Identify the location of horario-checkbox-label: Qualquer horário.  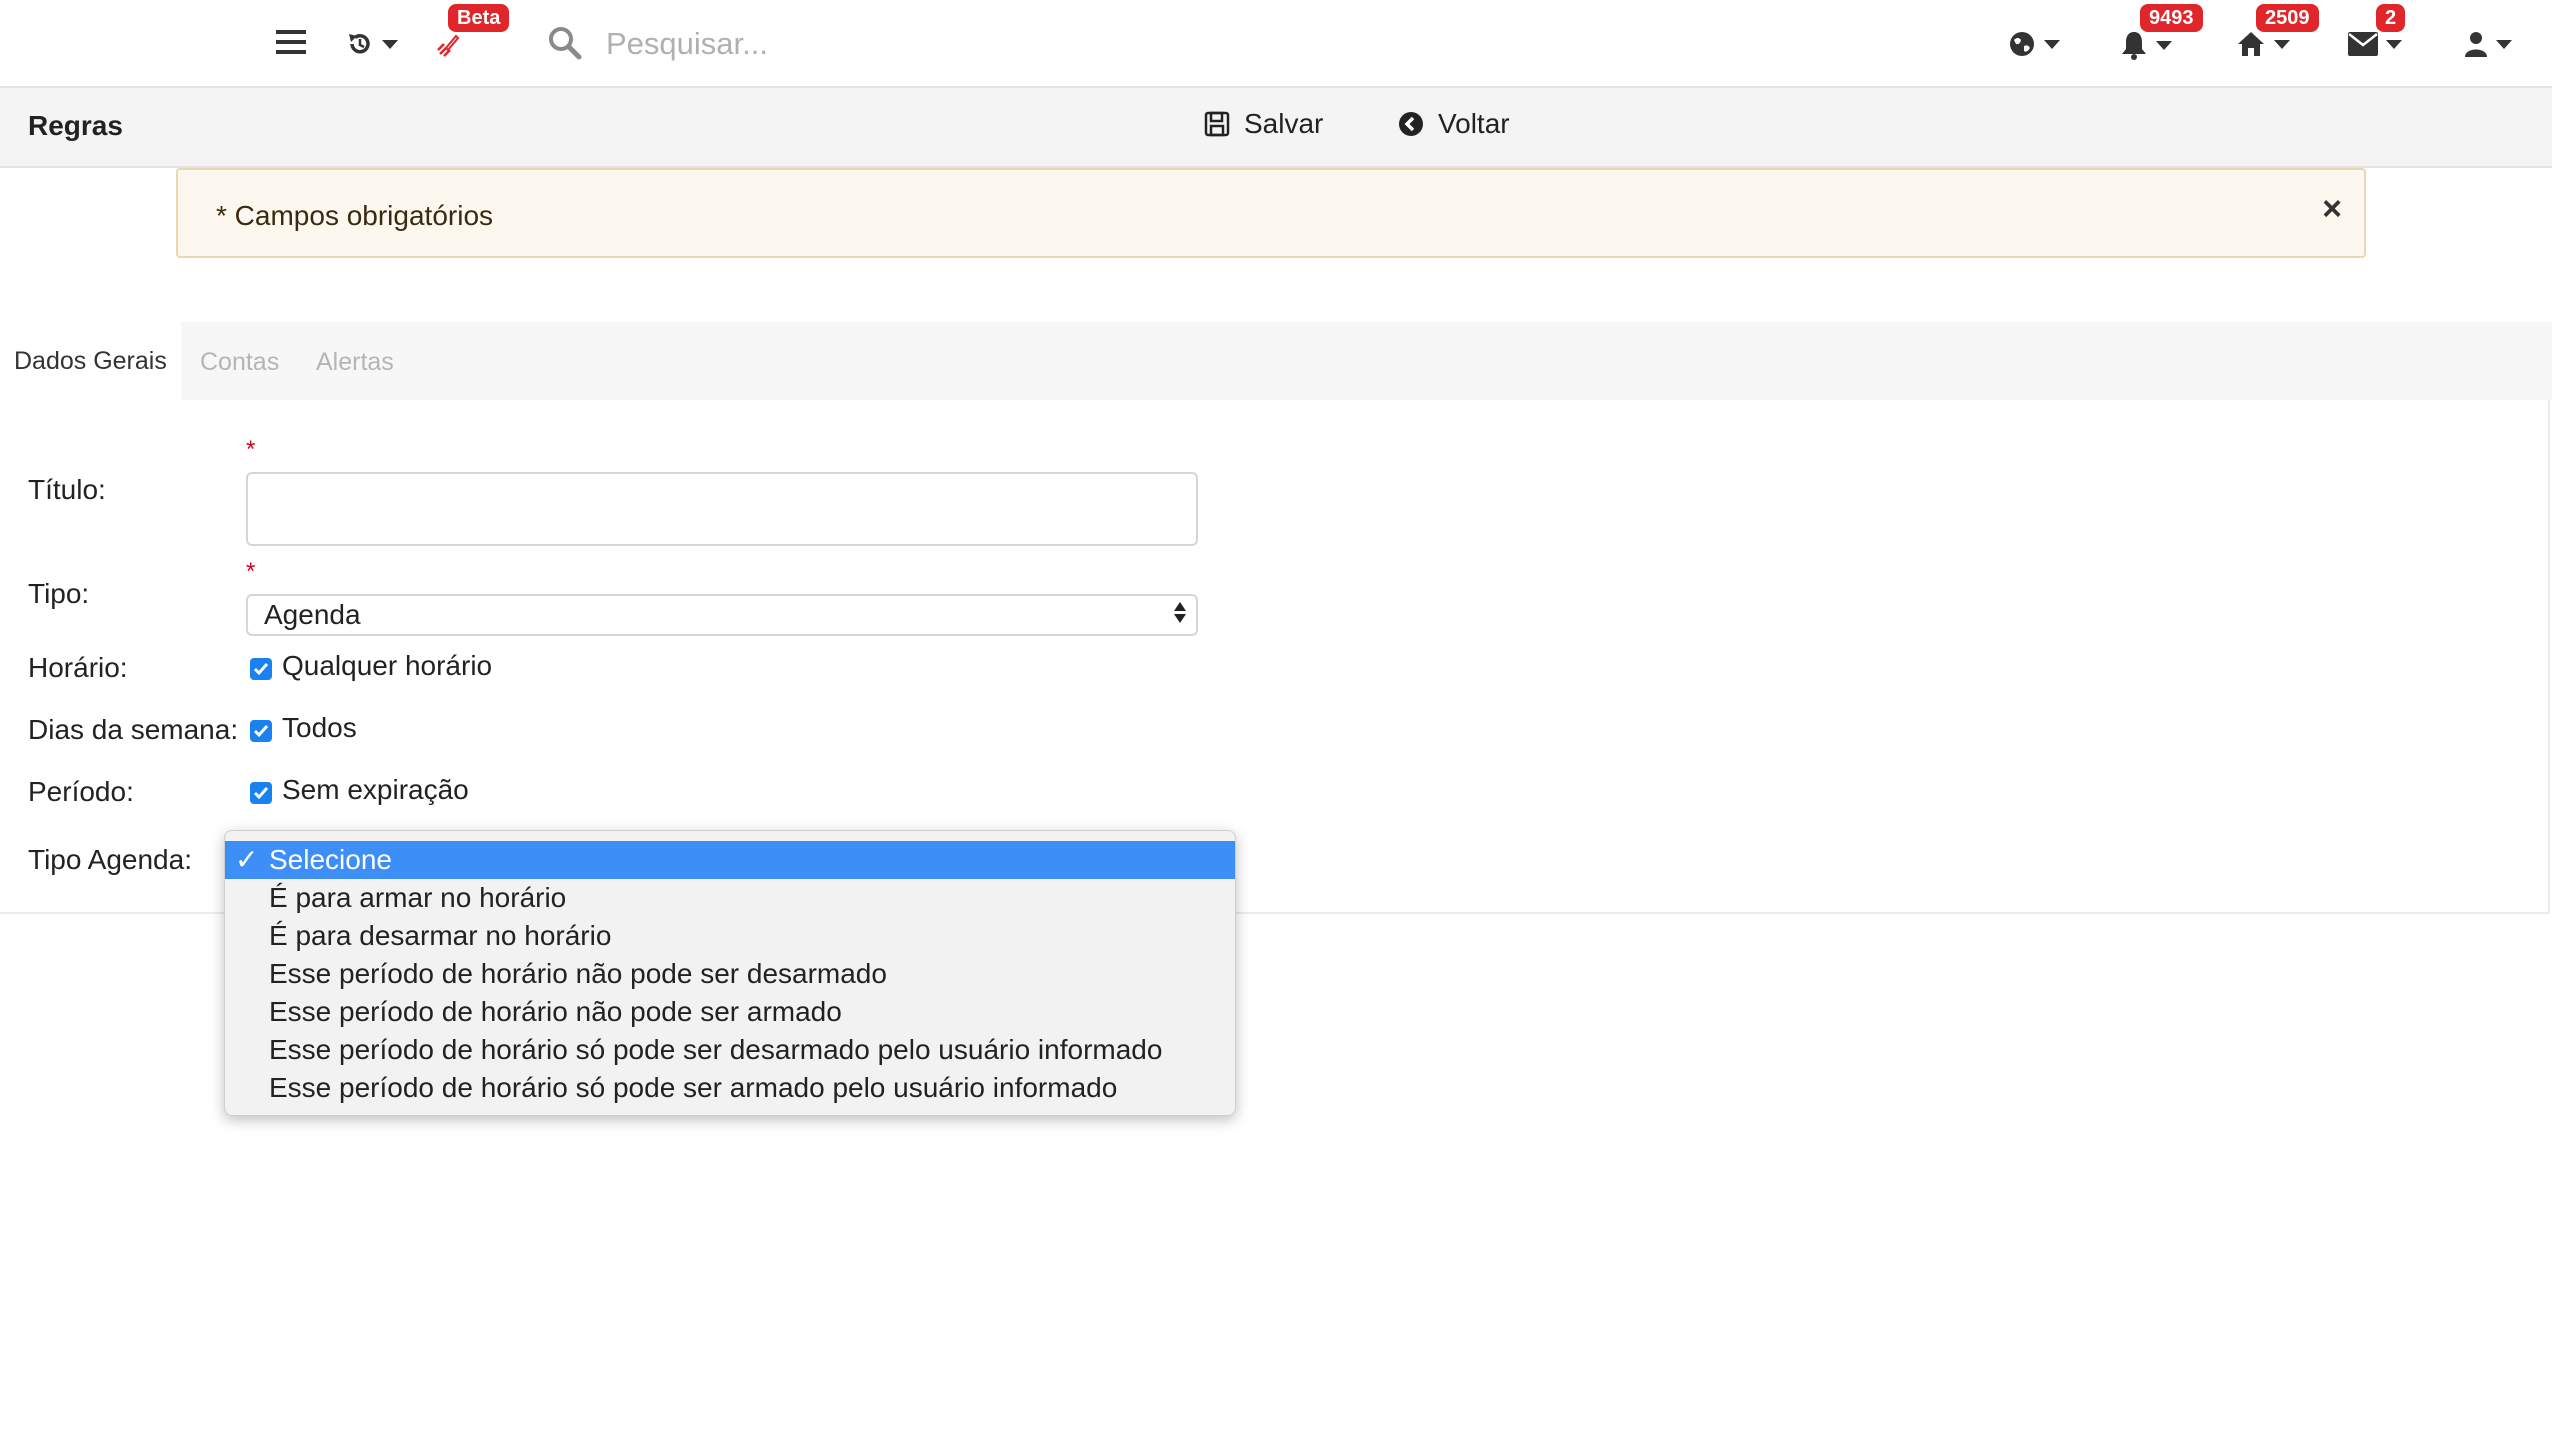
(387, 665).